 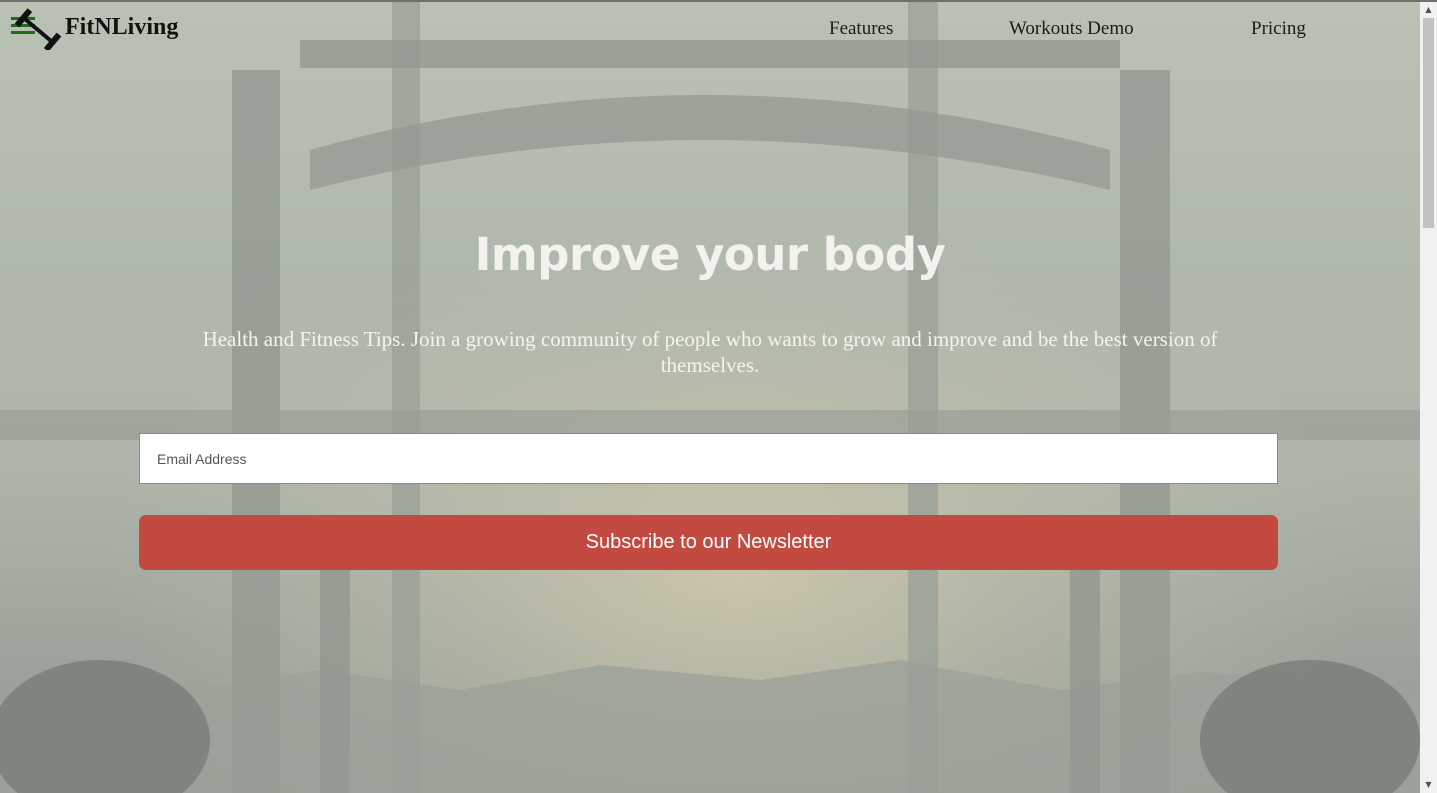 I want to click on nav-pricing: Pricing, so click(x=1278, y=29).